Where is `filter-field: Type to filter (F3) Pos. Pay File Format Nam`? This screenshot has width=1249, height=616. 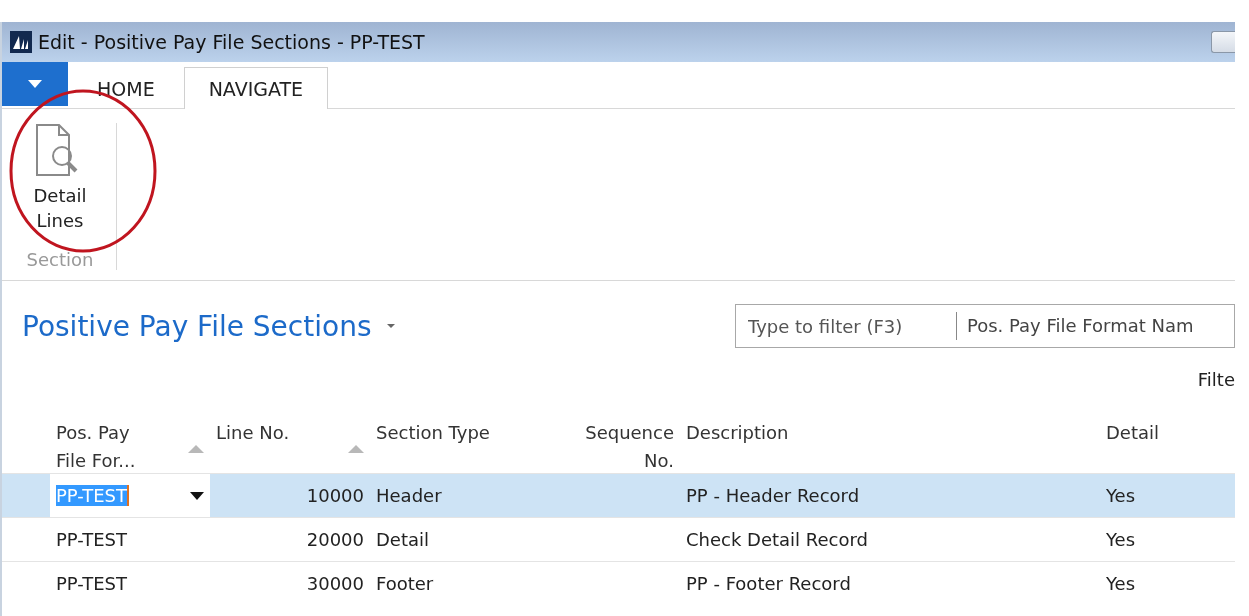 filter-field: Type to filter (F3) Pos. Pay File Format Nam is located at coordinates (985, 326).